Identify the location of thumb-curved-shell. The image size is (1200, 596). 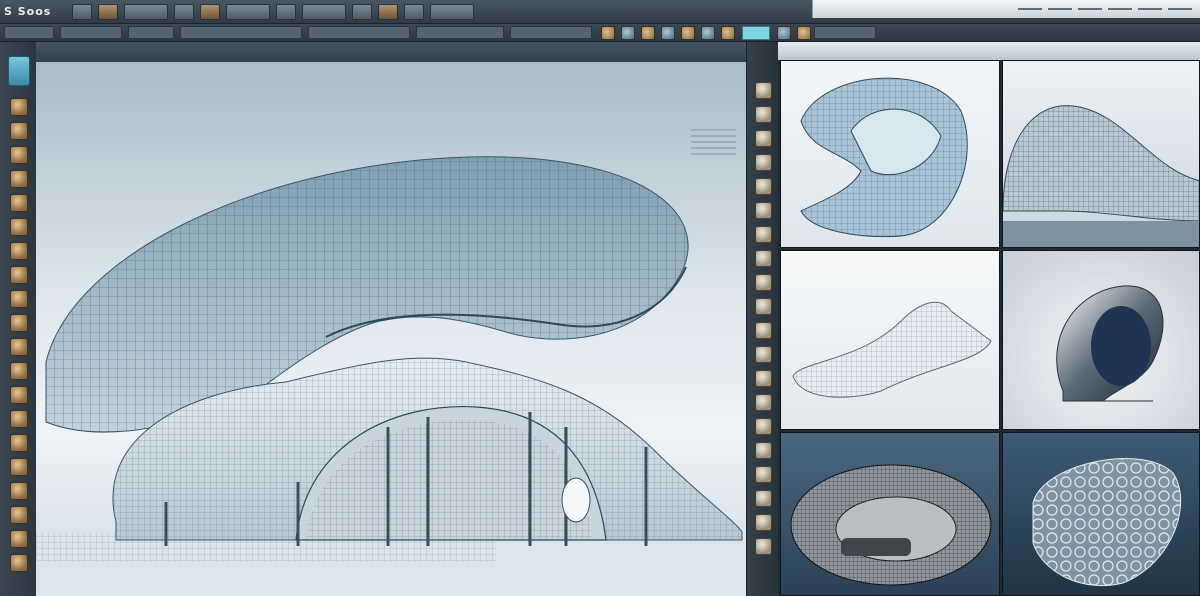
(890, 154).